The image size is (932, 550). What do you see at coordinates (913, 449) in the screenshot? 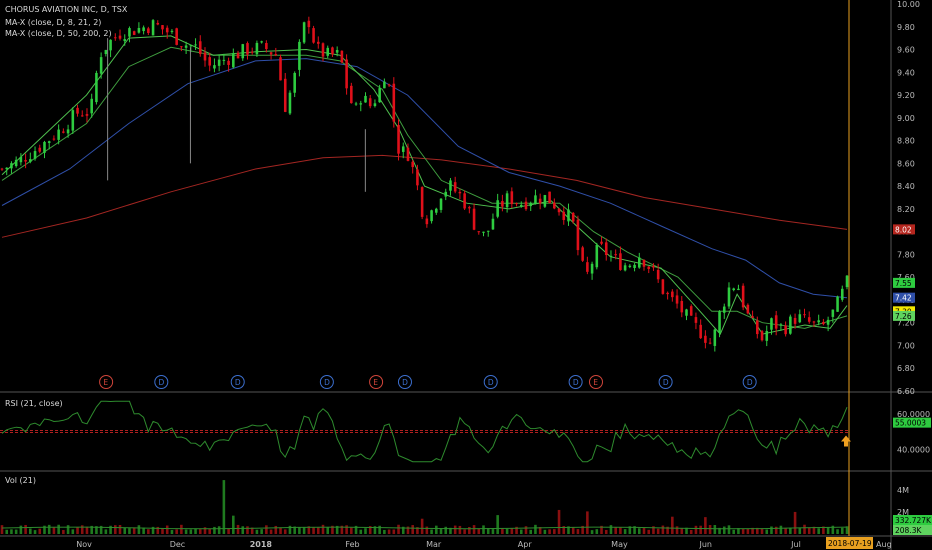
I see `rsi-tick-label: 40.0000` at bounding box center [913, 449].